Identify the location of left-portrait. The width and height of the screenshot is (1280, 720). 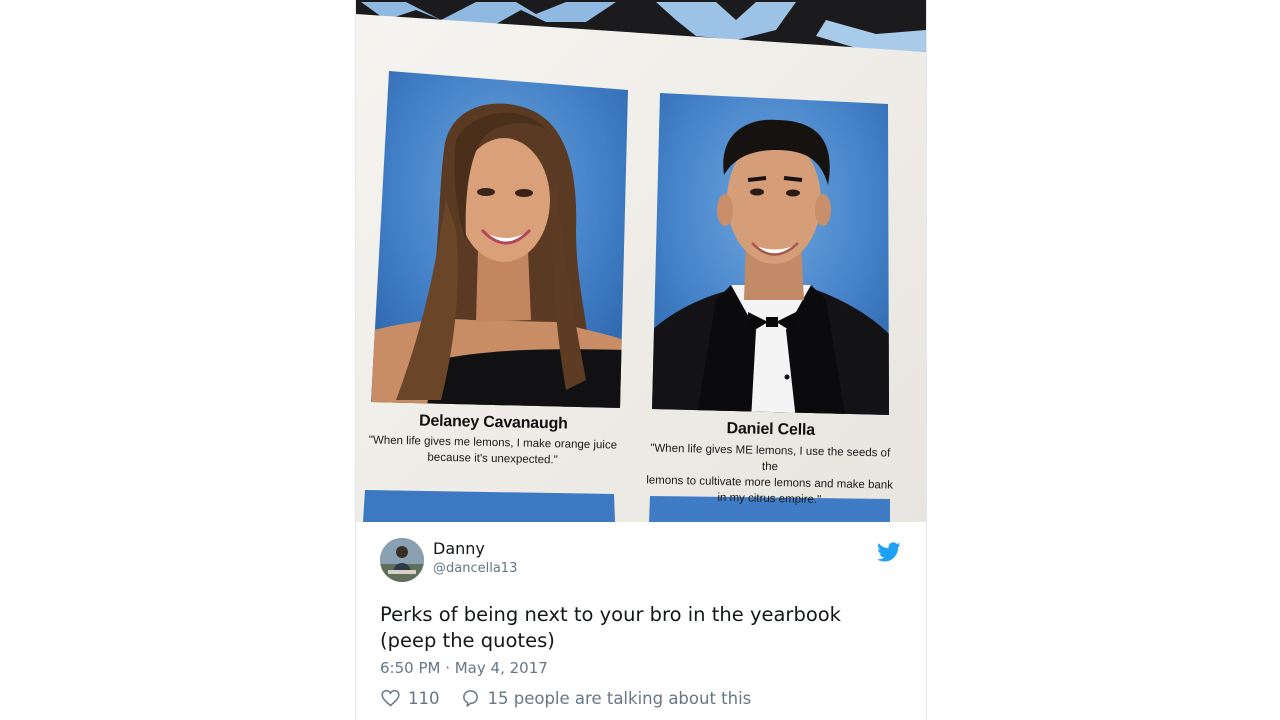
(499, 239).